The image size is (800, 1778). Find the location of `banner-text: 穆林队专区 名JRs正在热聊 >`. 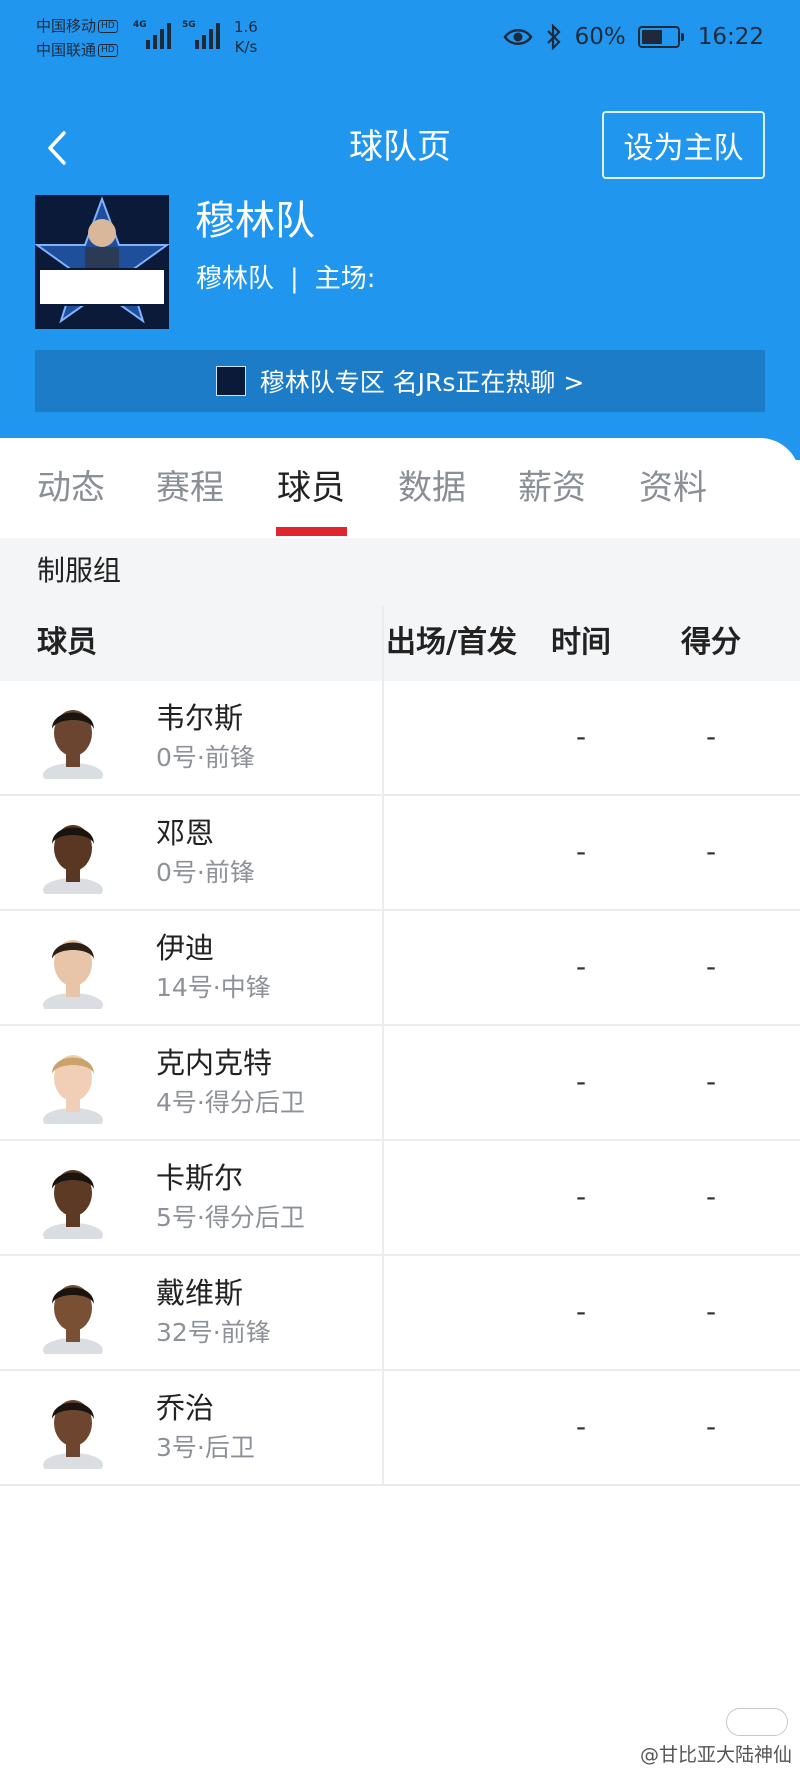

banner-text: 穆林队专区 名JRs正在热聊 > is located at coordinates (422, 382).